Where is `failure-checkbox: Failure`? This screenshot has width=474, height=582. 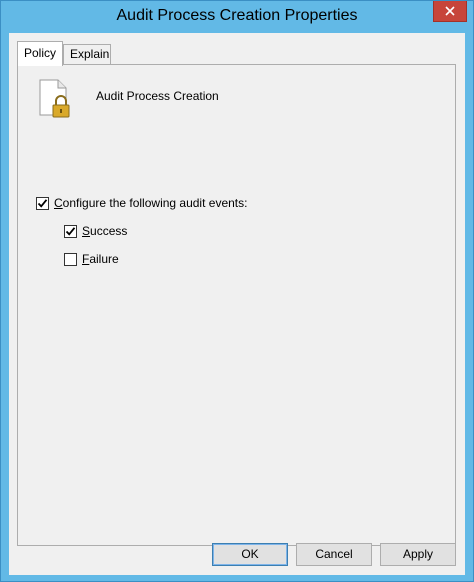 failure-checkbox: Failure is located at coordinates (91, 259).